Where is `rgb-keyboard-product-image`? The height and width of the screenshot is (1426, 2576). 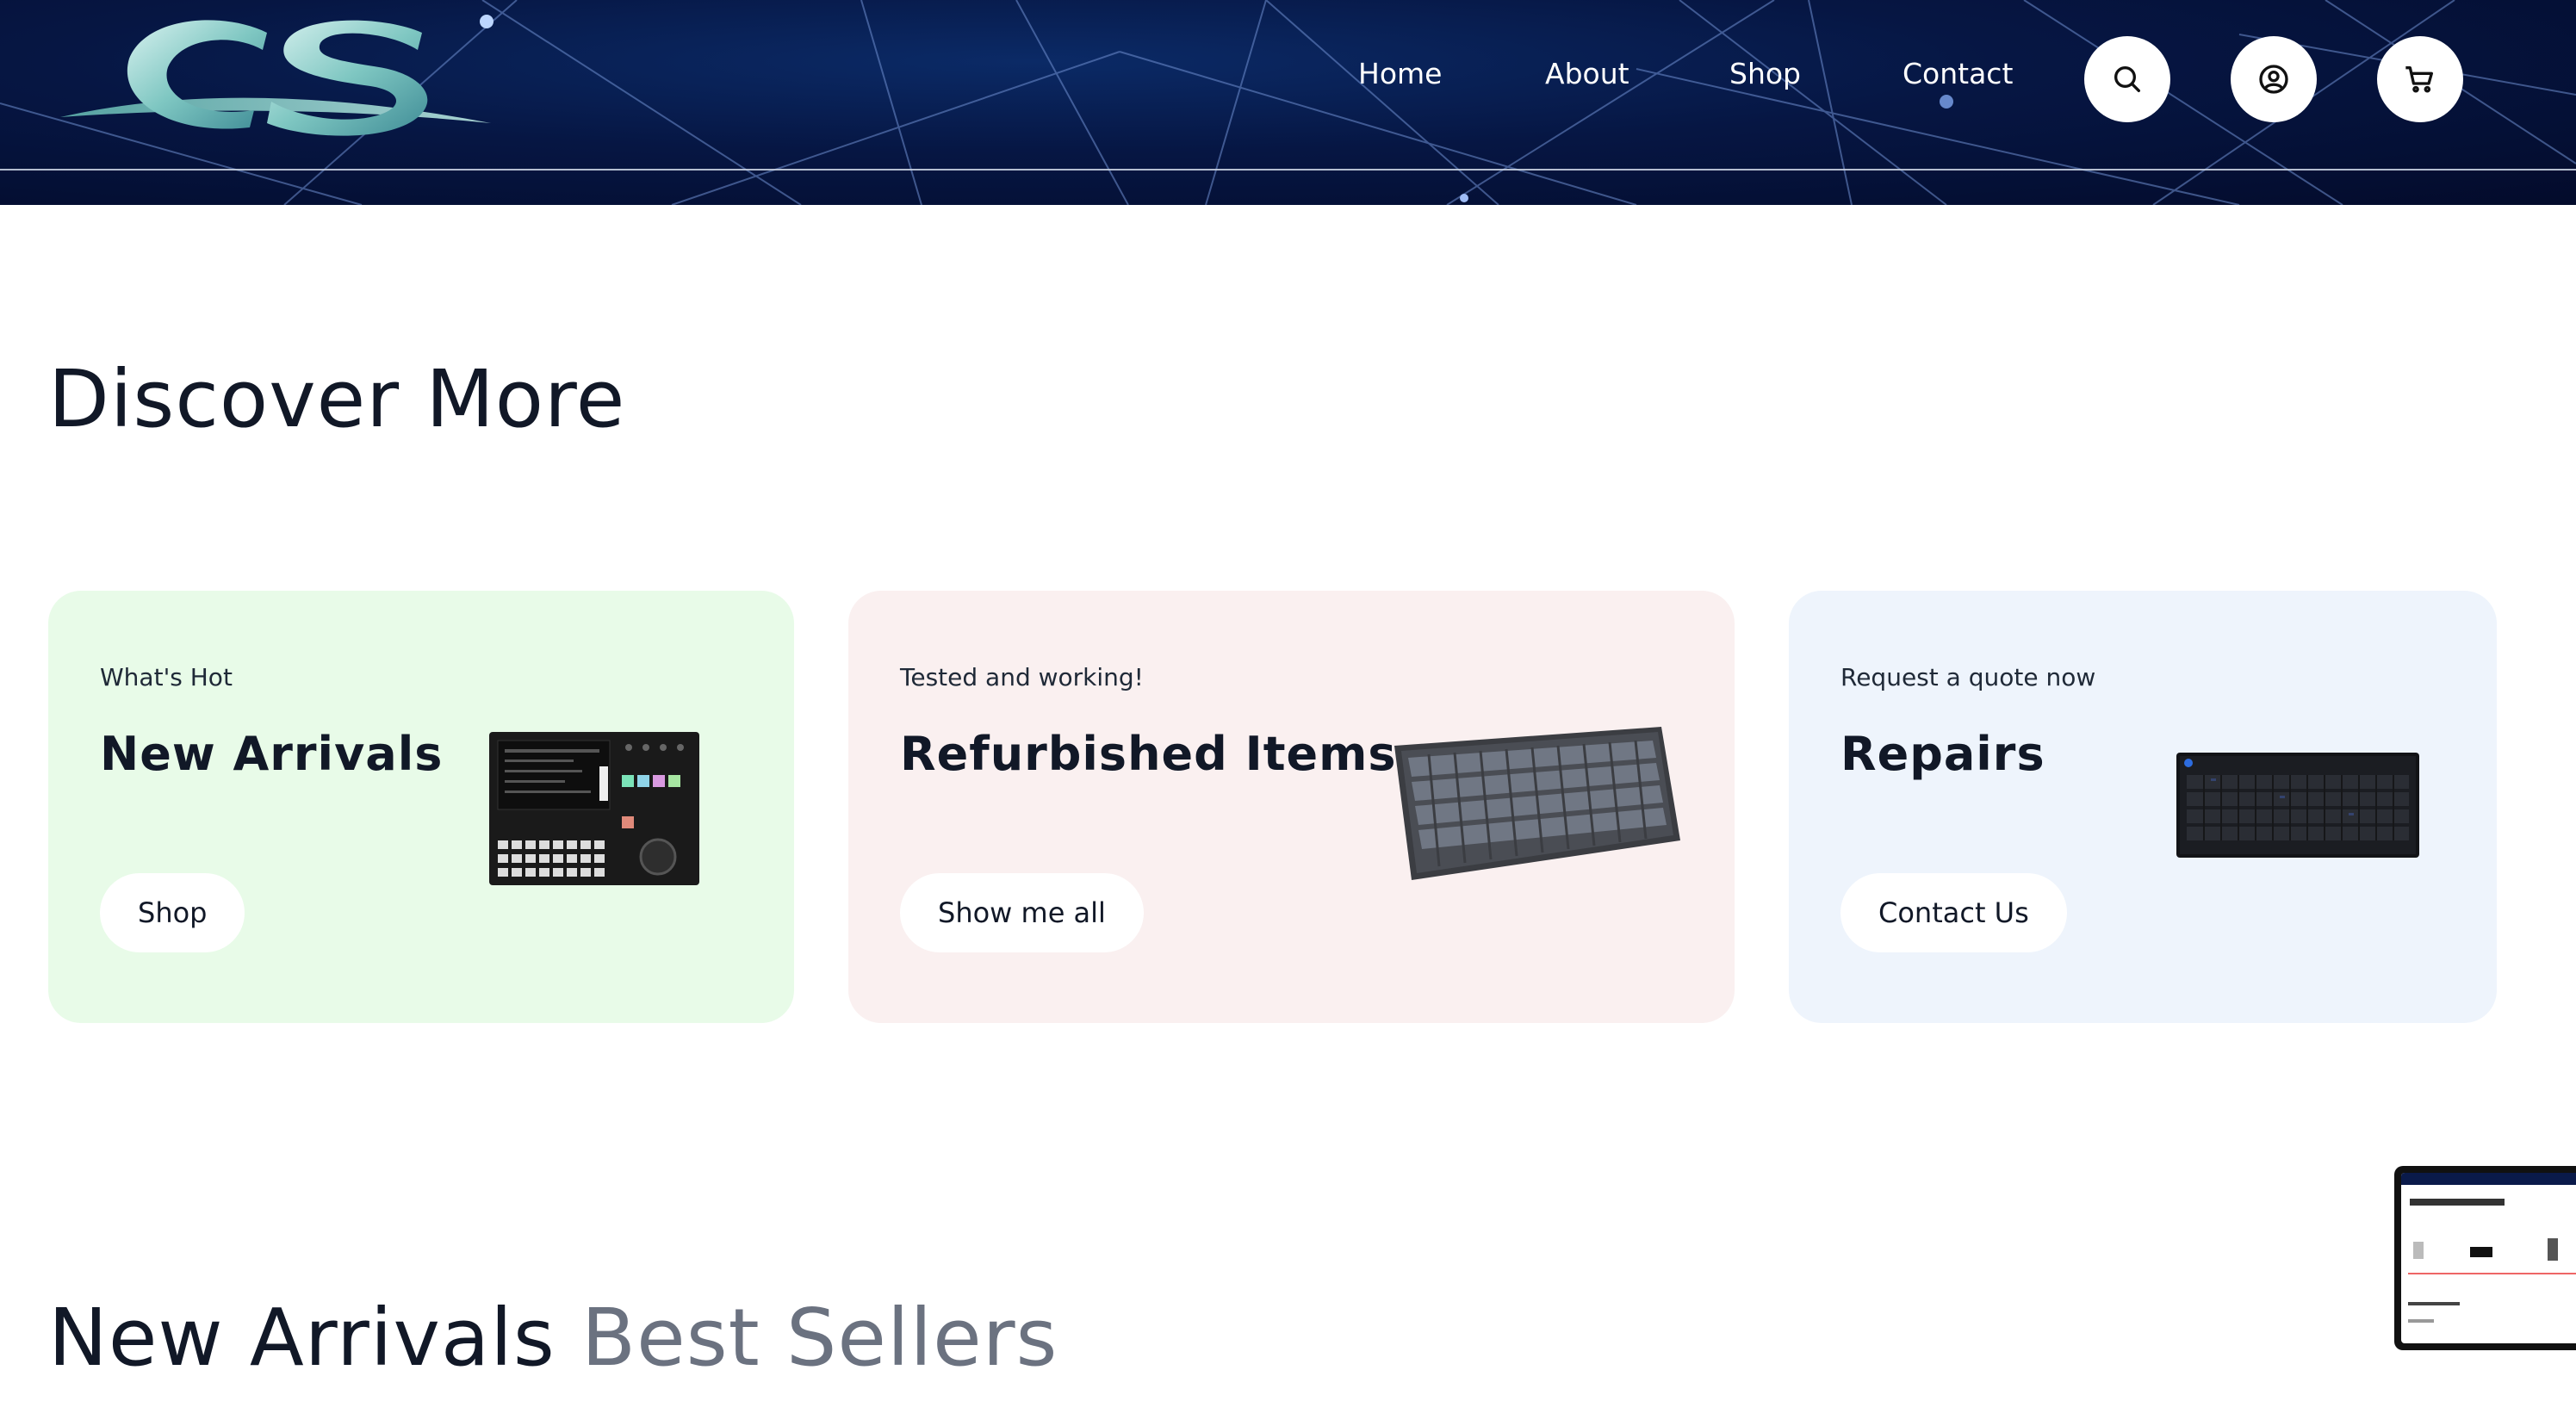 rgb-keyboard-product-image is located at coordinates (2297, 806).